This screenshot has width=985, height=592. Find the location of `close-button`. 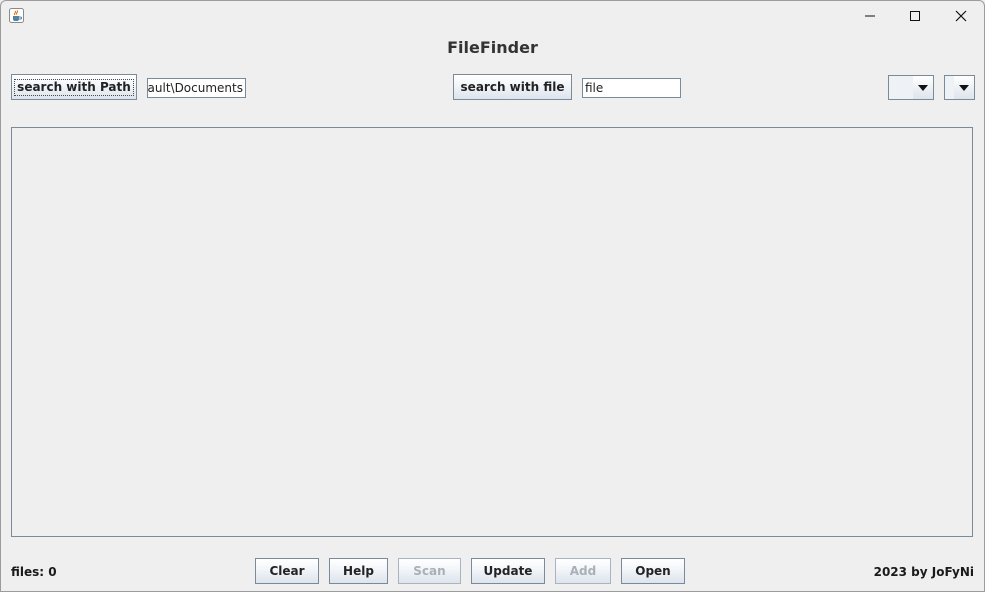

close-button is located at coordinates (961, 16).